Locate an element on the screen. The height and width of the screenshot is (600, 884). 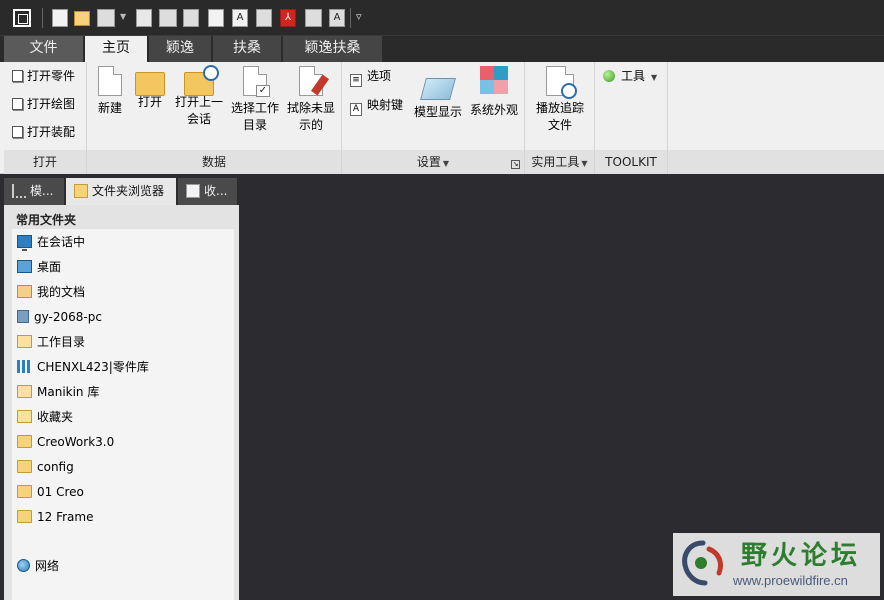
folder-item-12-frame: 12 Frame is located at coordinates (55, 517).